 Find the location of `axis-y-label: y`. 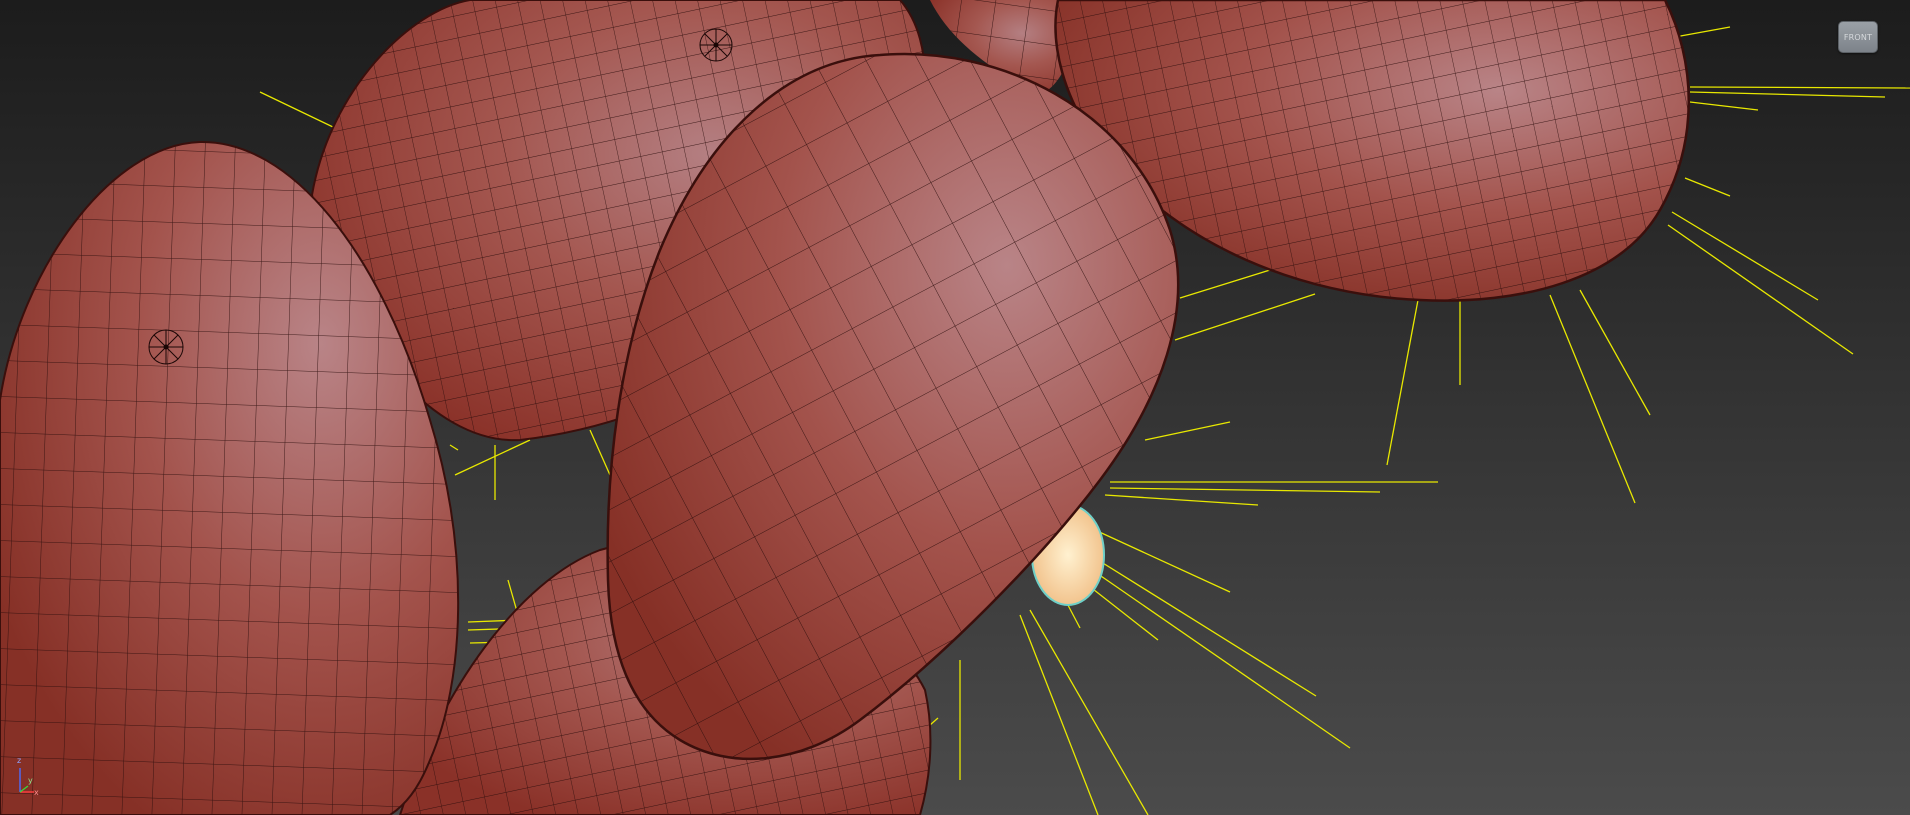

axis-y-label: y is located at coordinates (30, 780).